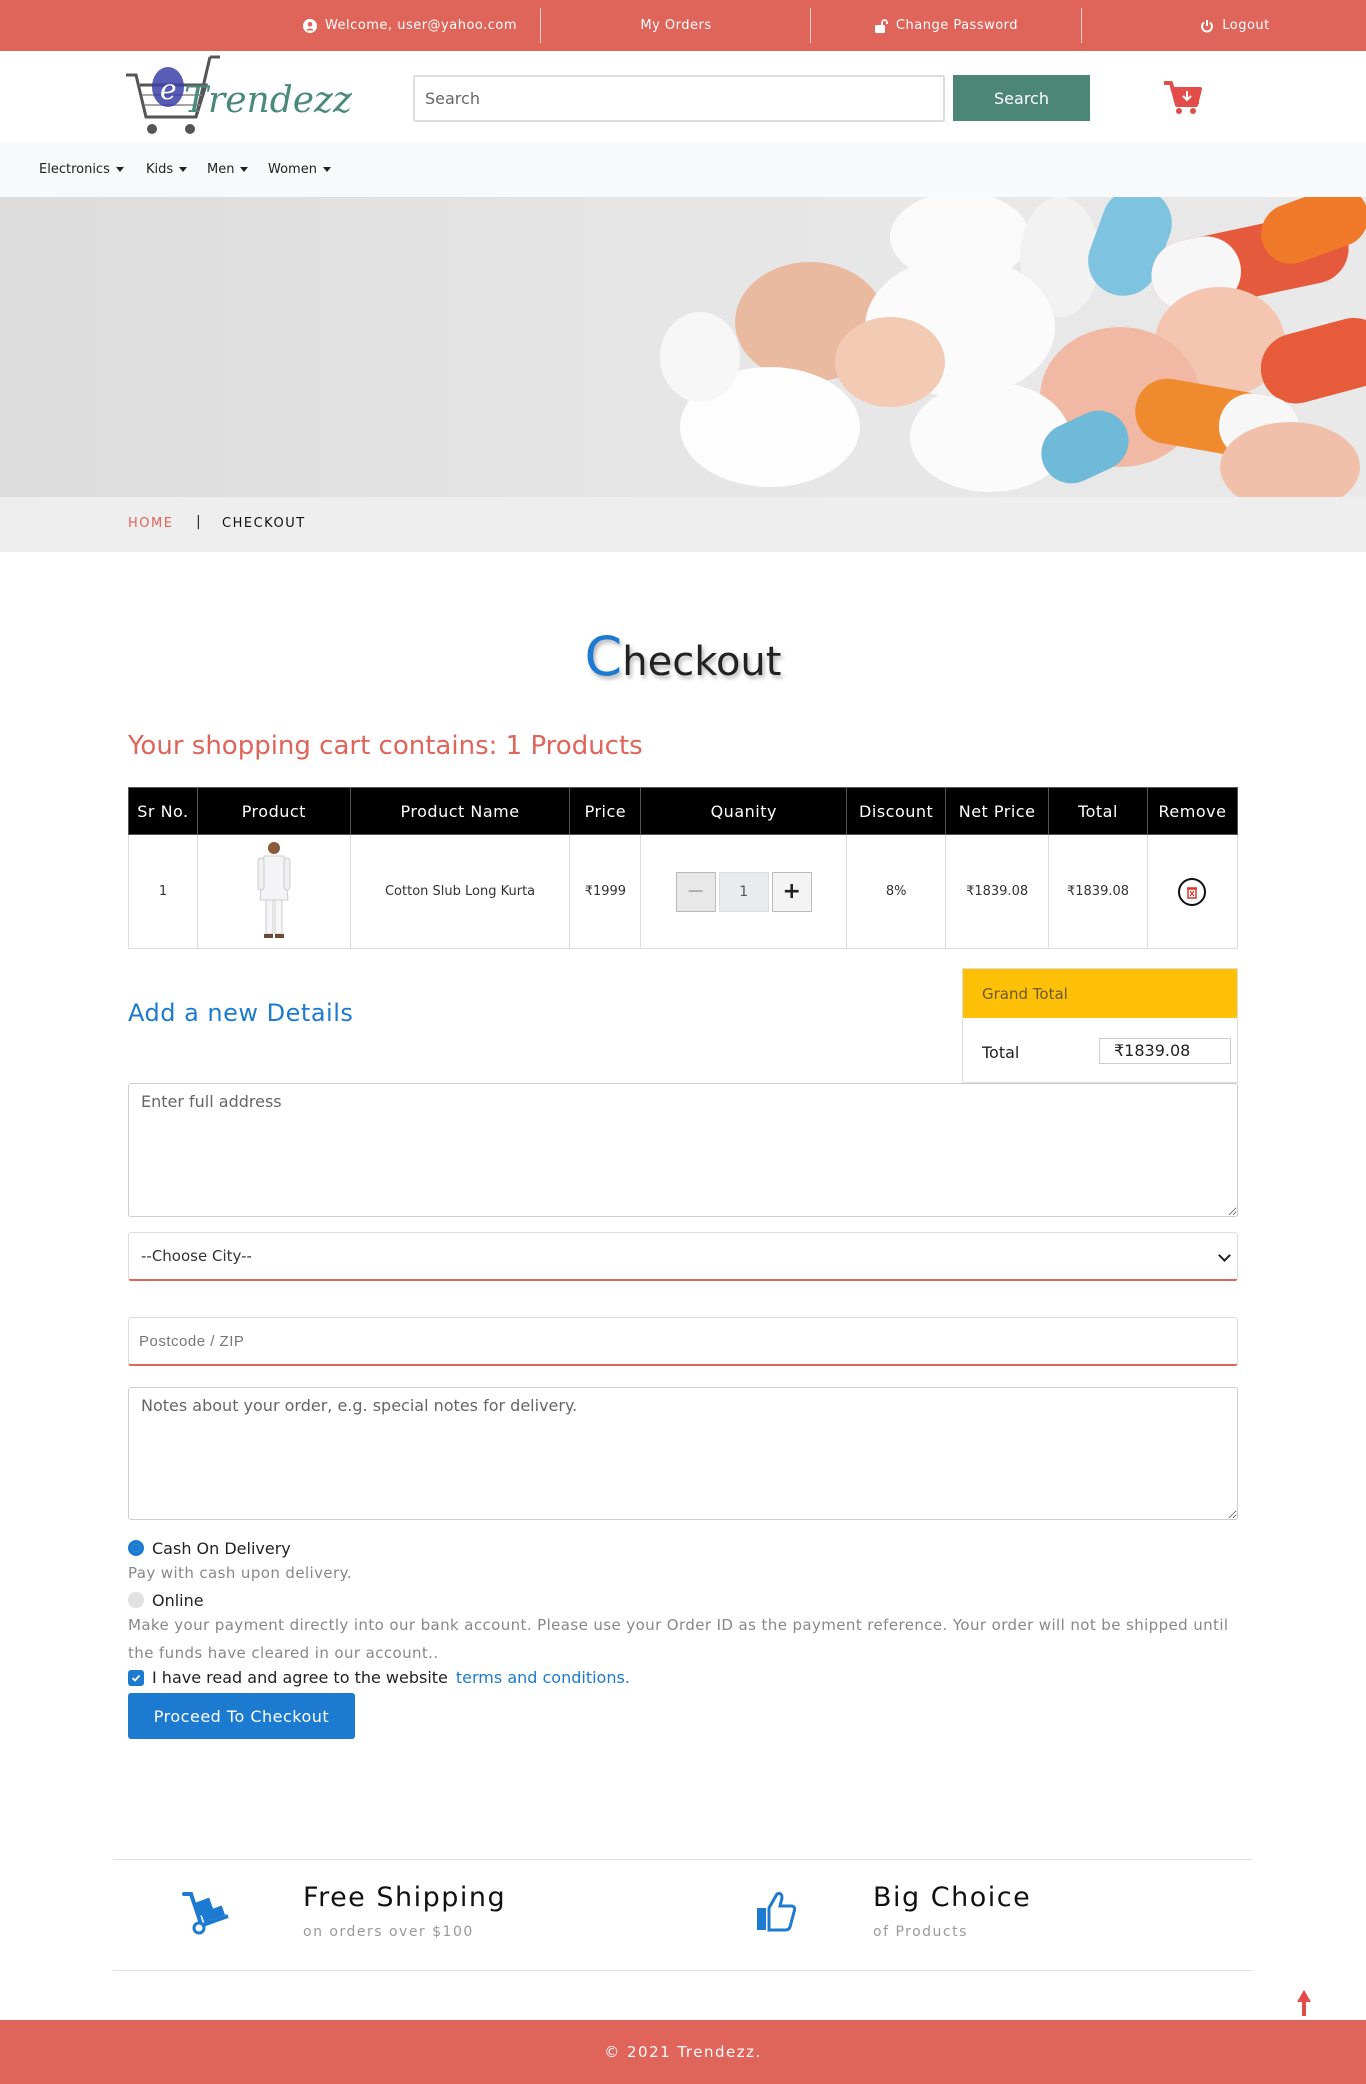  Describe the element at coordinates (292, 169) in the screenshot. I see `nav-label: Women` at that location.